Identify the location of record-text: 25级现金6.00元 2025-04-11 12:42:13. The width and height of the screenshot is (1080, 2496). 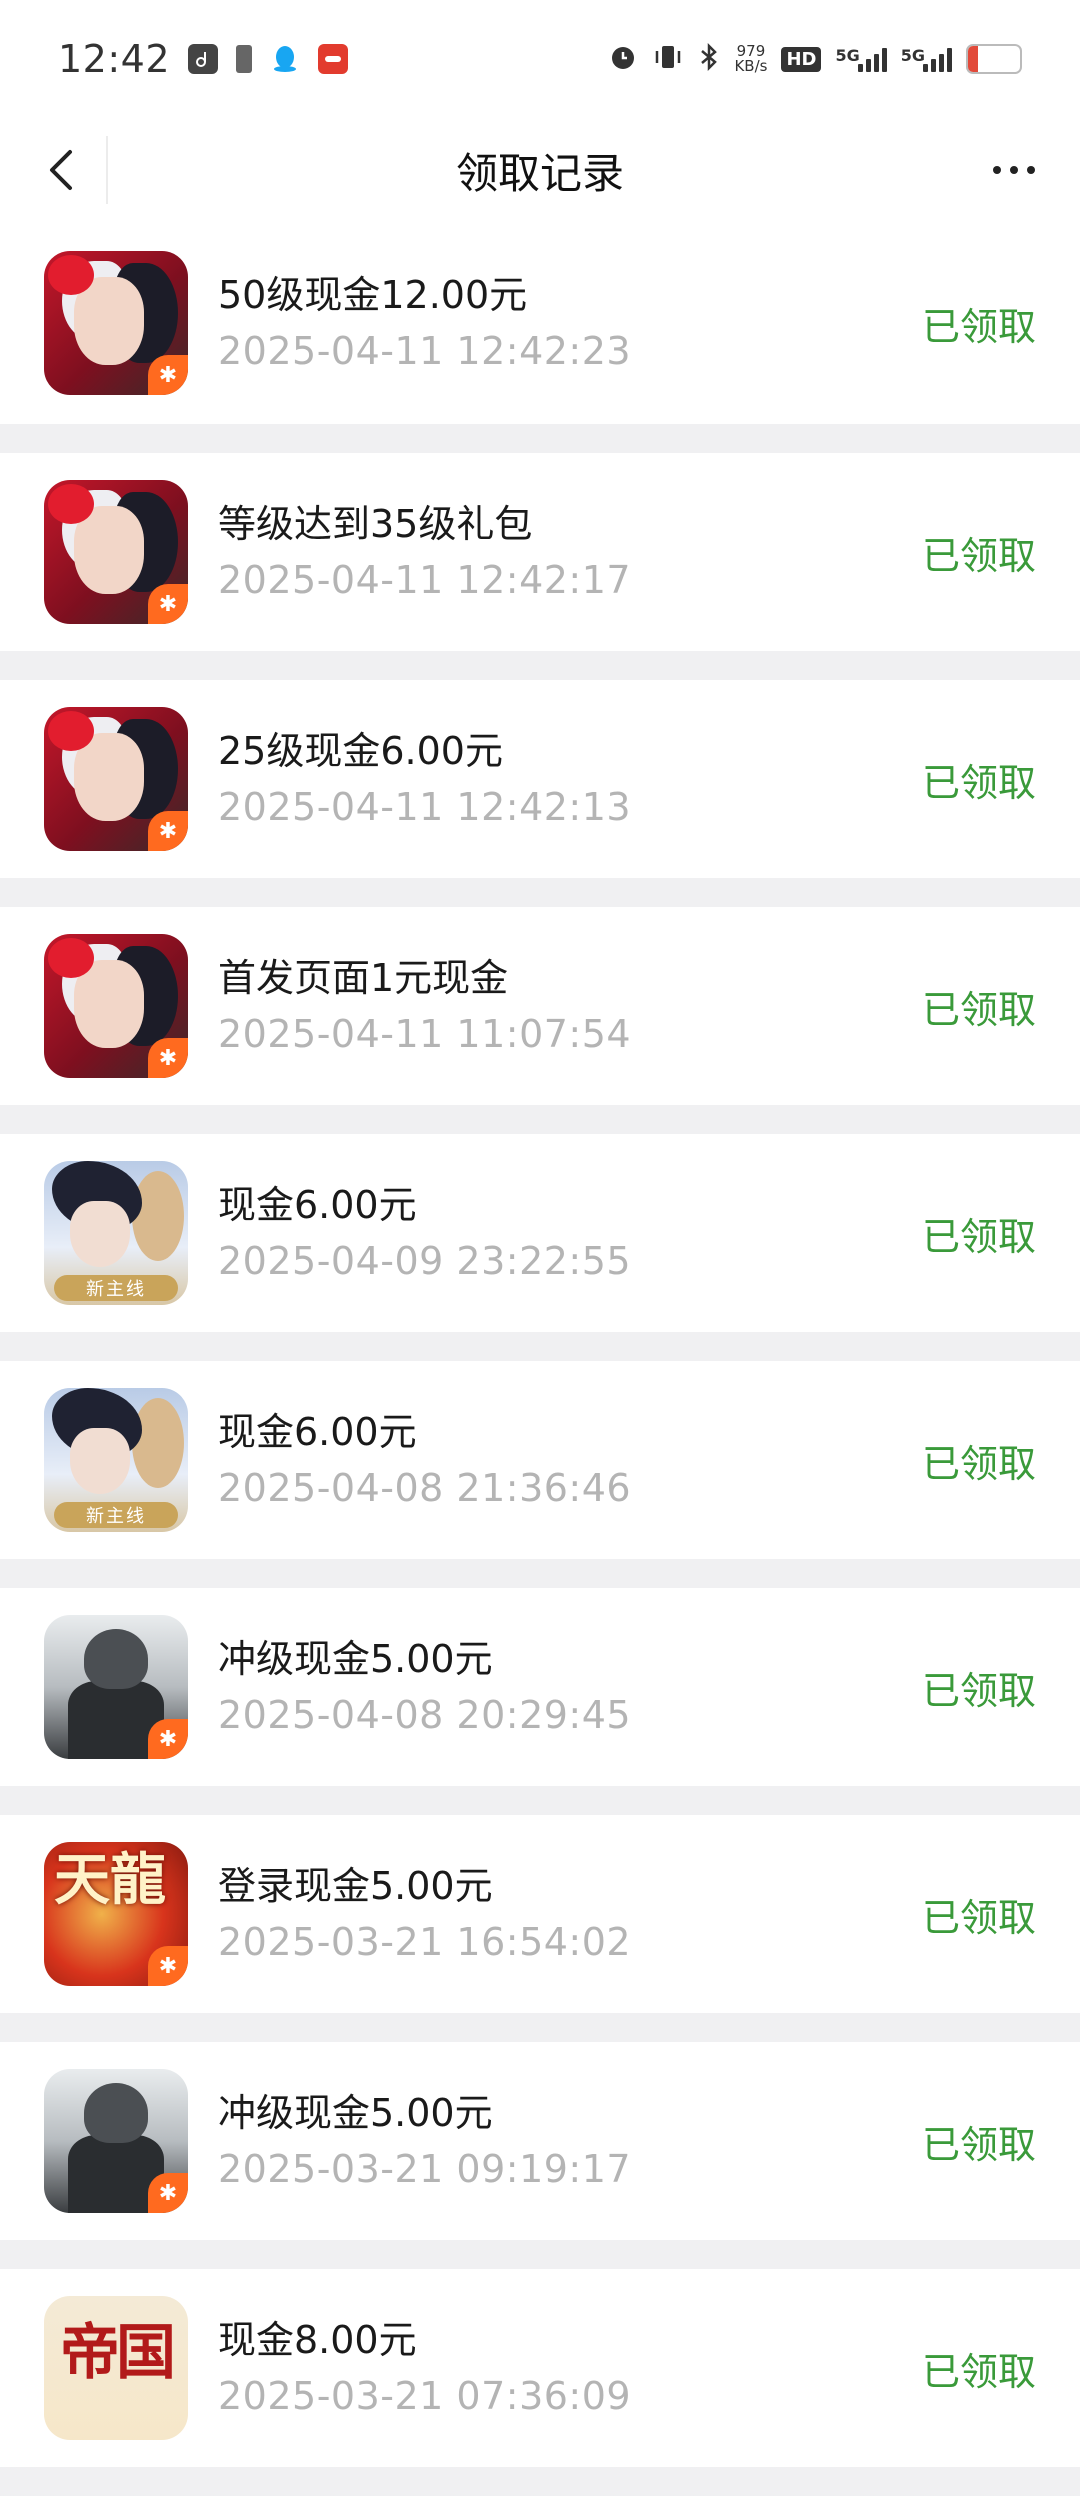
(570, 779).